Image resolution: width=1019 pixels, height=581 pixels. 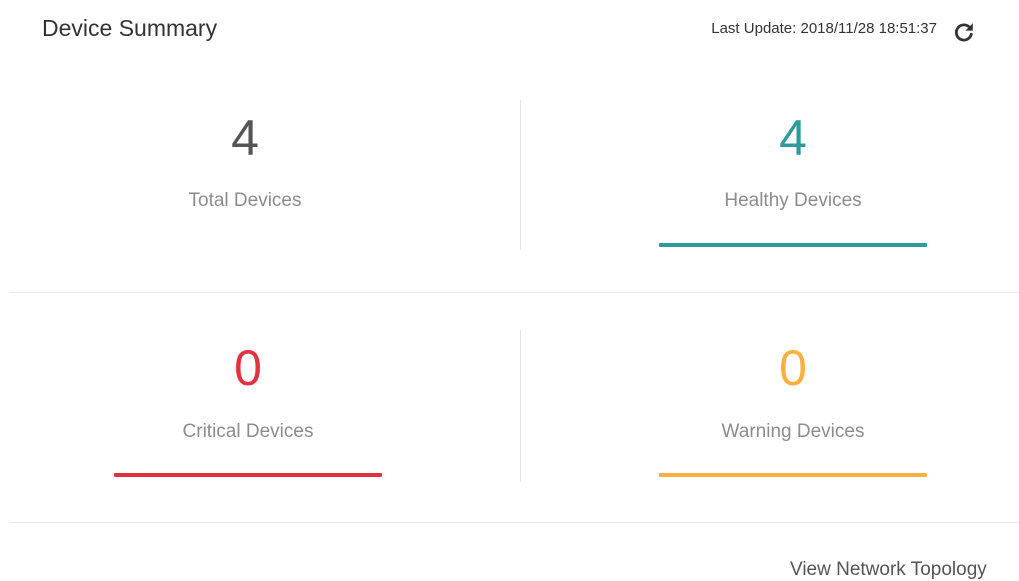 I want to click on critical-devices-stat: 0 Critical Devices, so click(x=248, y=406).